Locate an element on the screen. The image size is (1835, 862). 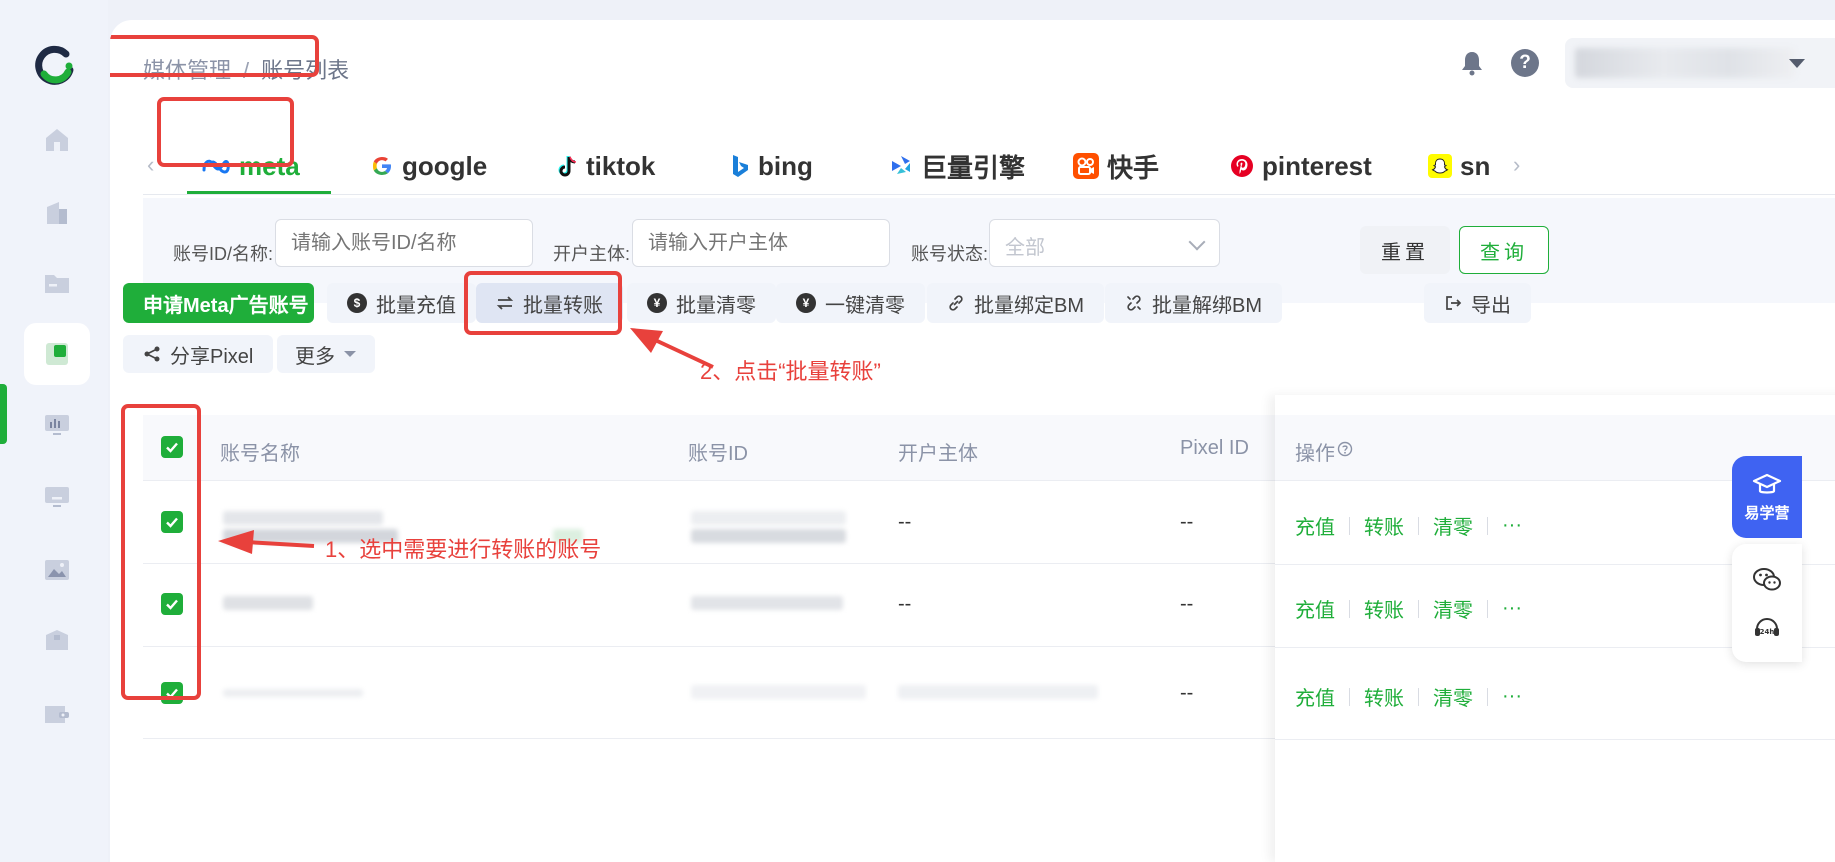
pixel-cell: -- is located at coordinates (1187, 522).